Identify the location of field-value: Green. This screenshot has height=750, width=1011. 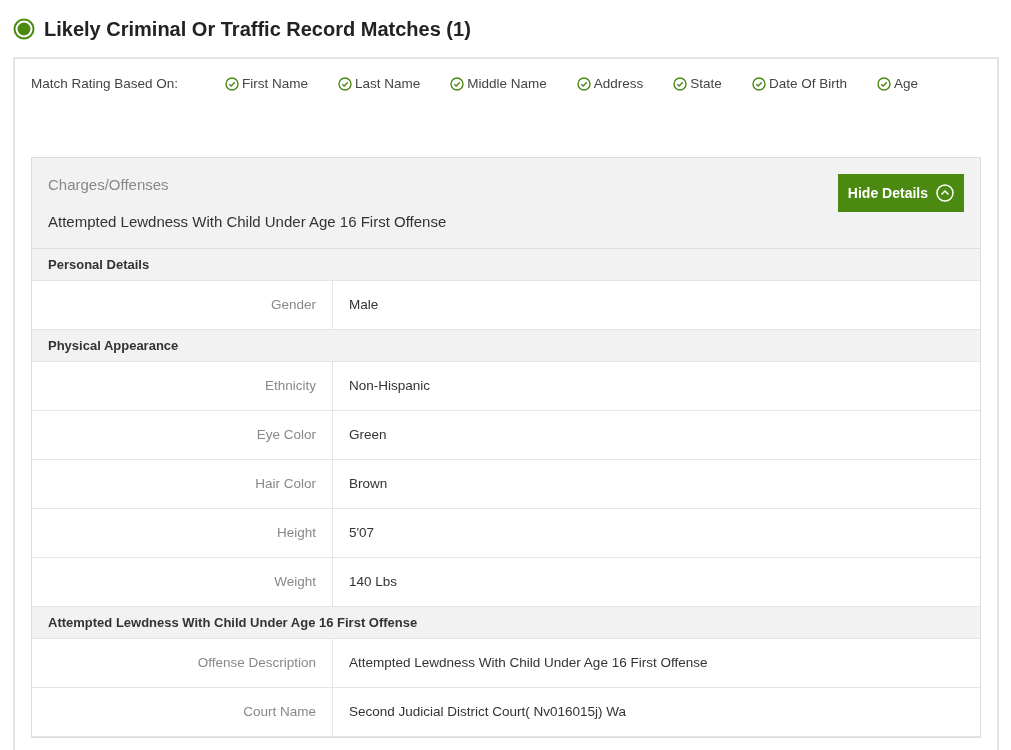
(368, 434).